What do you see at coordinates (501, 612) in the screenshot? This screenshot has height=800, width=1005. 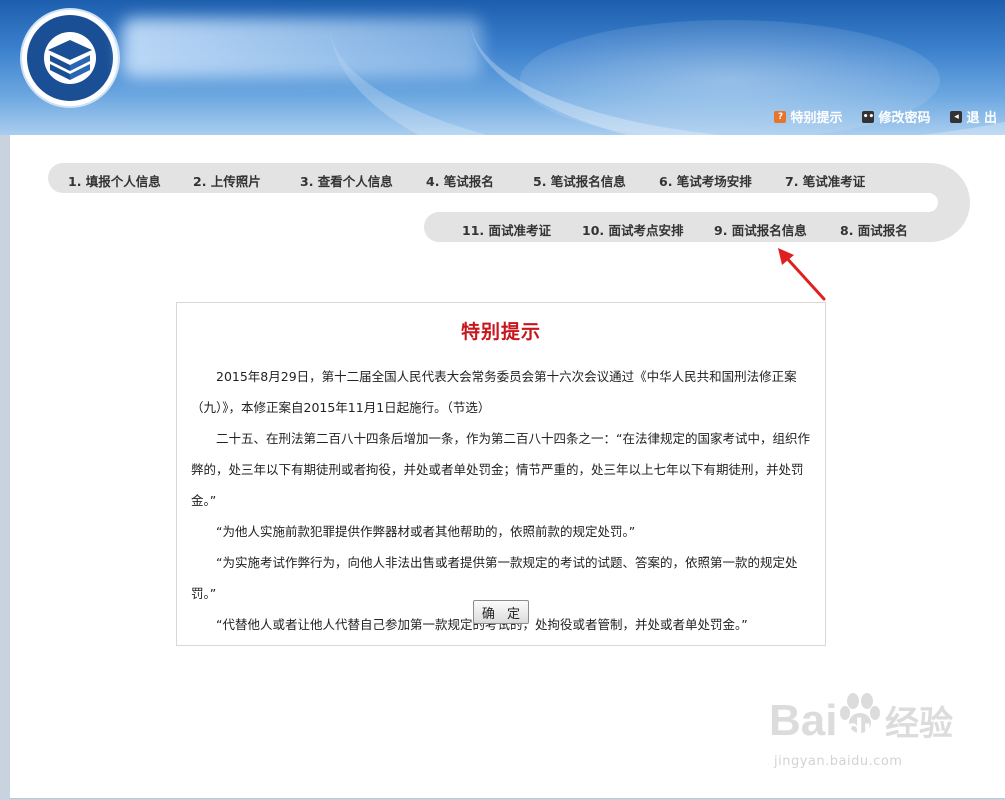 I see `confirm-button: 确 定` at bounding box center [501, 612].